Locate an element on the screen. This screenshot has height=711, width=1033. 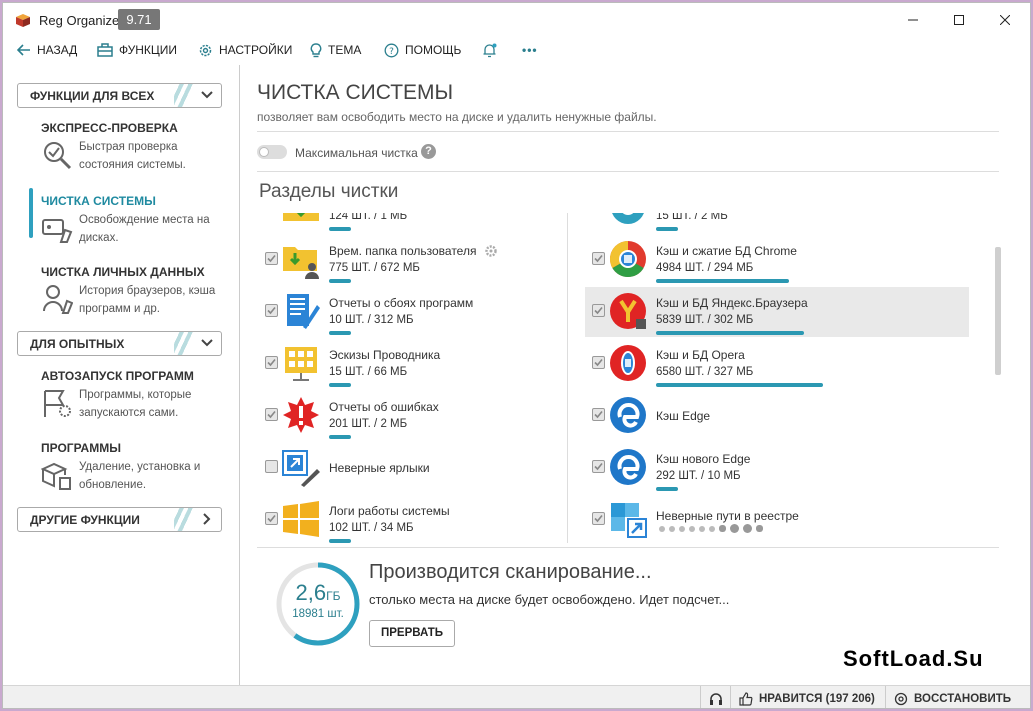
category-other-button: ДРУГИЕ ФУНКЦИИ is located at coordinates (119, 519).